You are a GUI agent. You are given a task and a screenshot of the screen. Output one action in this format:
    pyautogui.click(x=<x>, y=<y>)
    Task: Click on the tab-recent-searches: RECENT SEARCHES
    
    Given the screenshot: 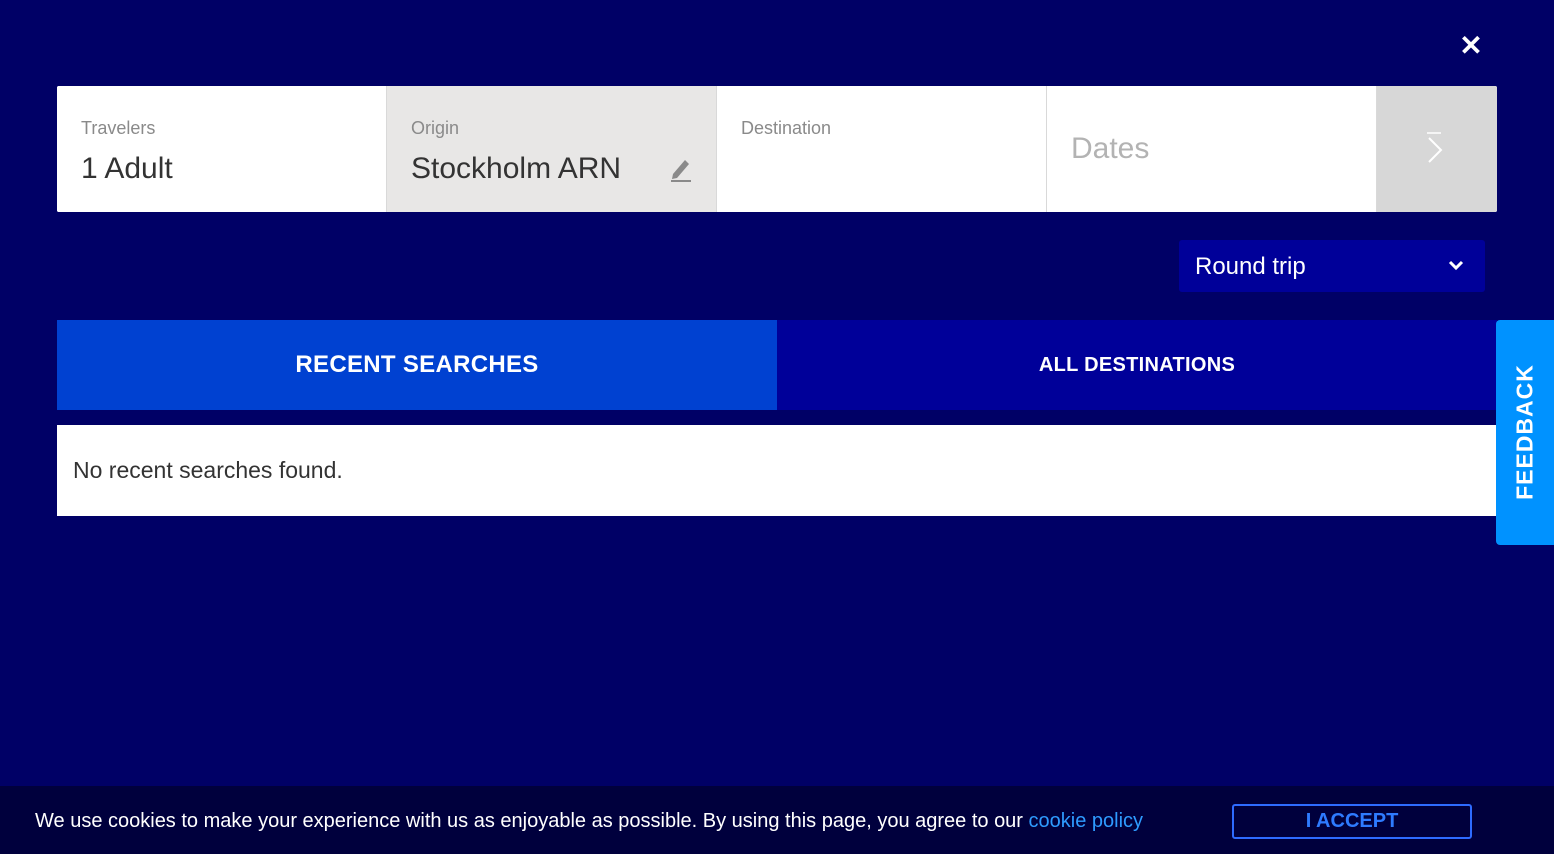 What is the action you would take?
    pyautogui.click(x=417, y=365)
    